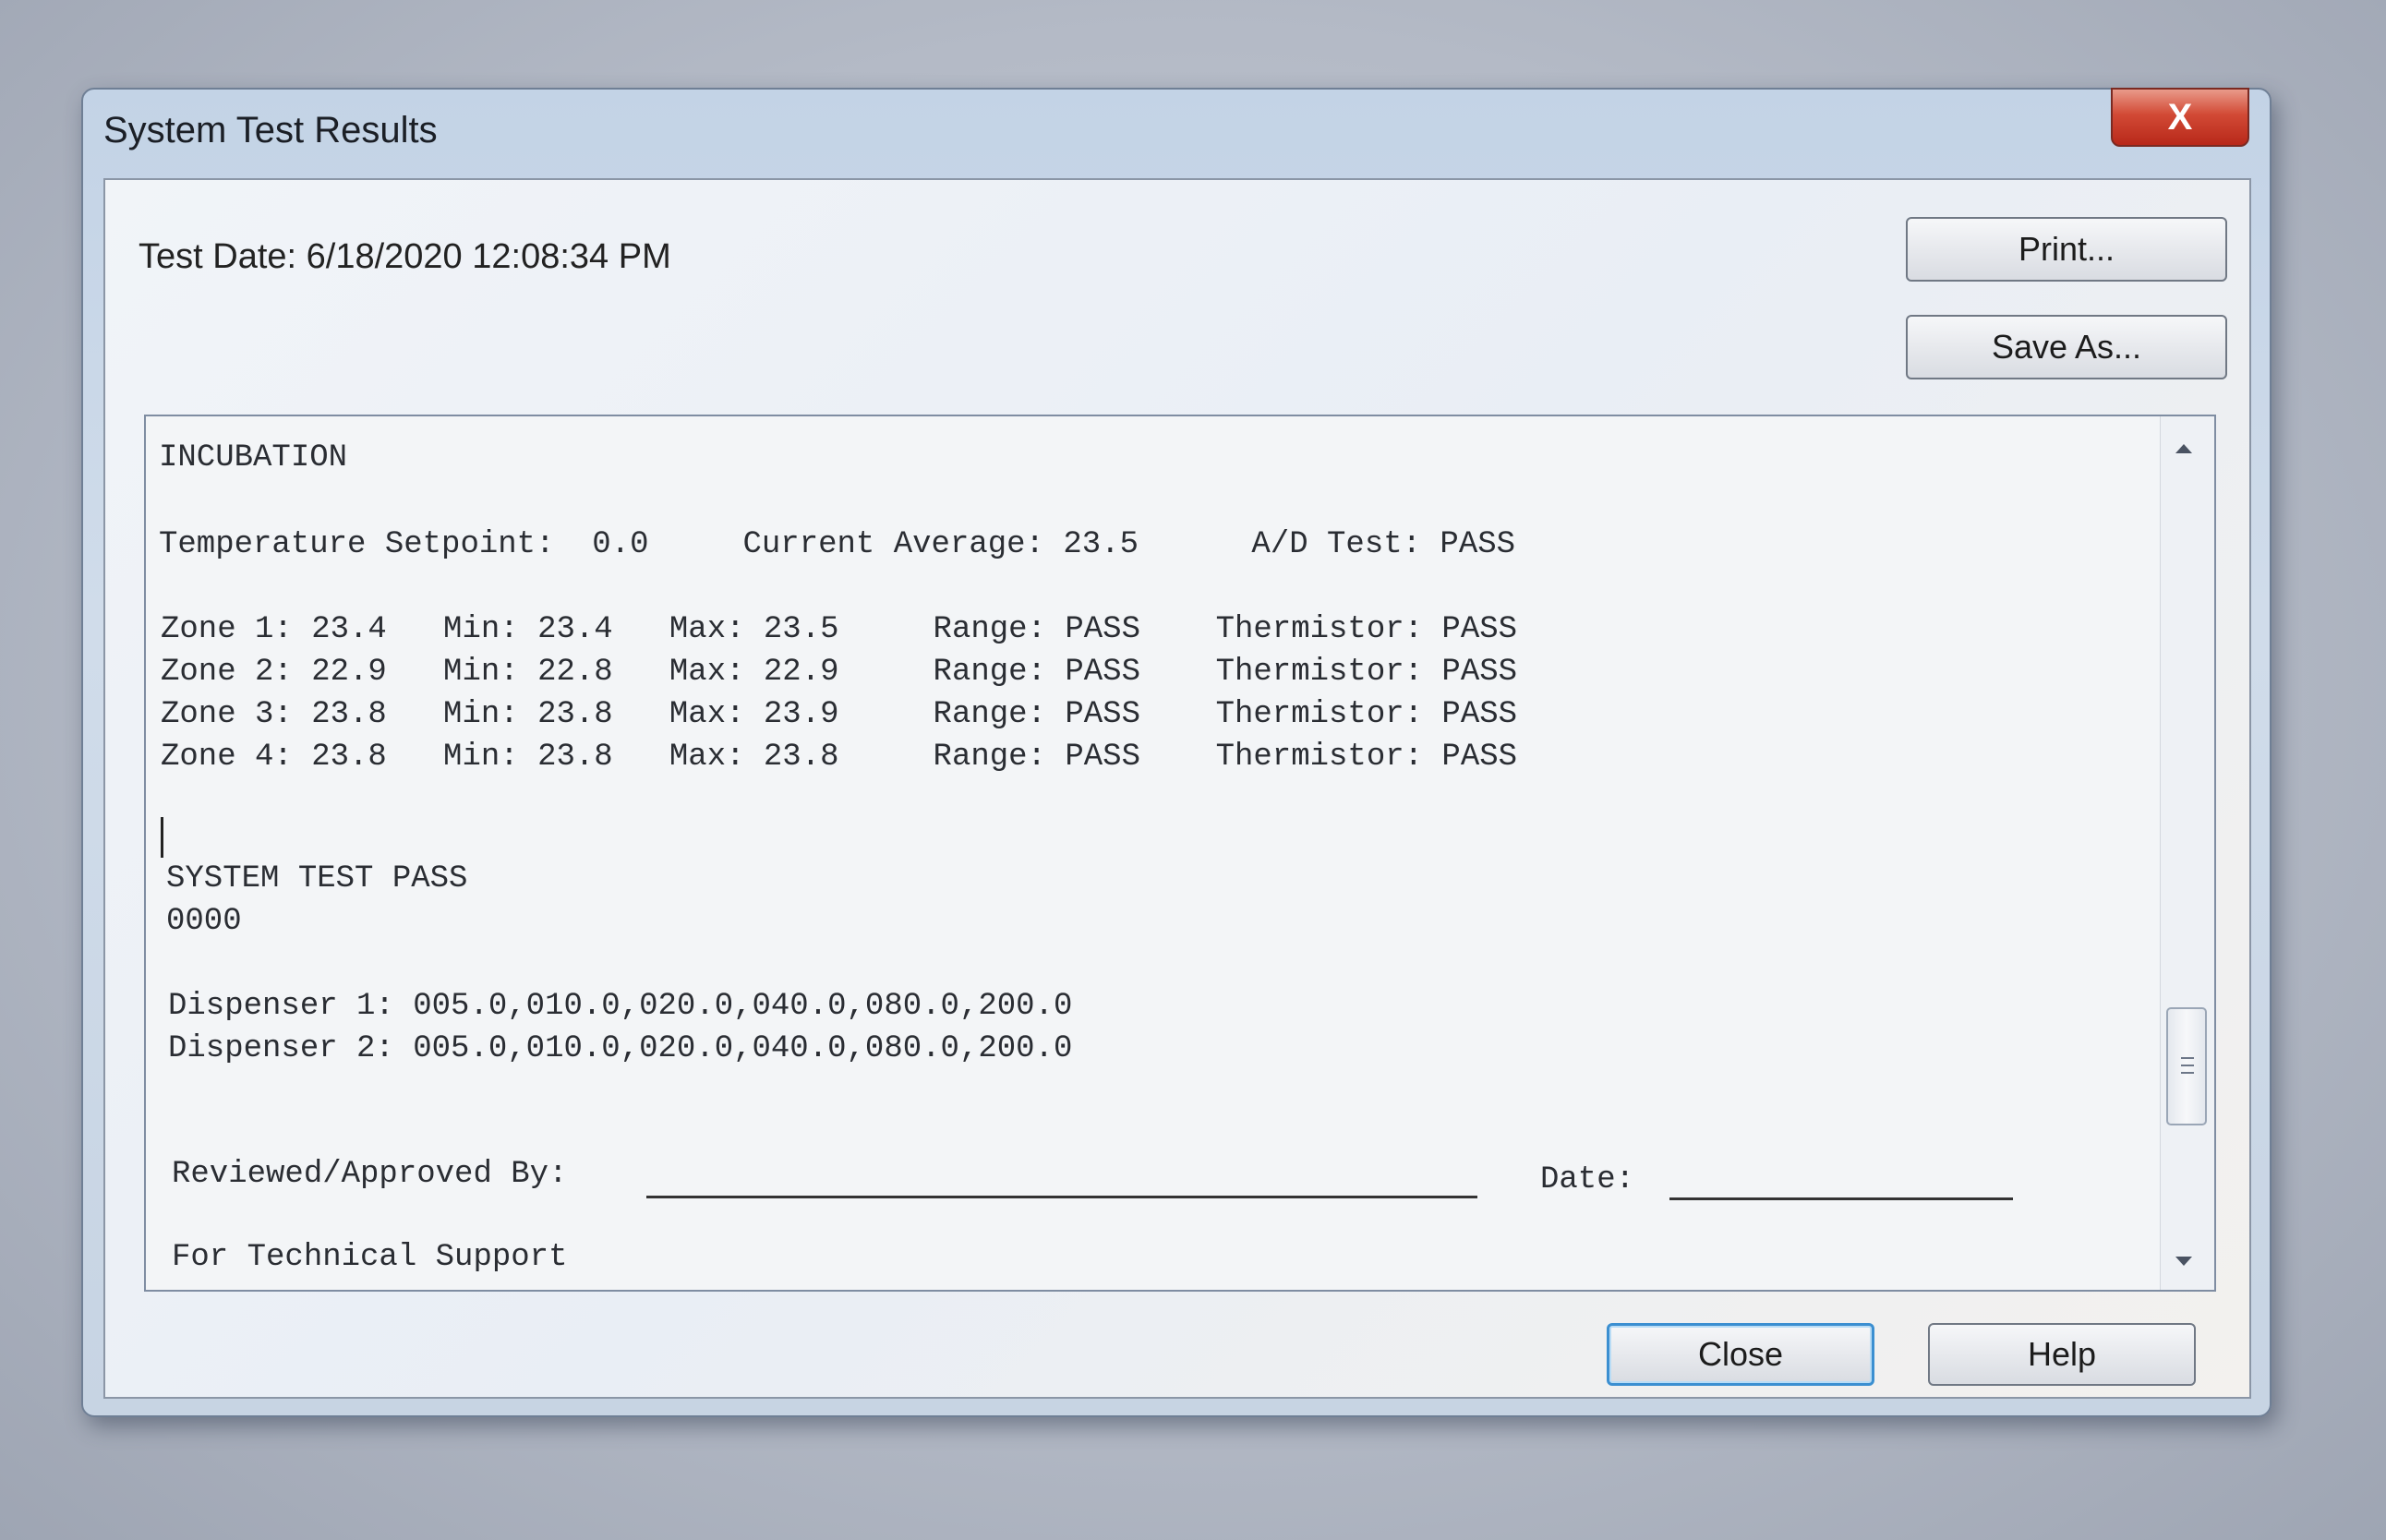  I want to click on reviewed-signature-line, so click(1061, 1197).